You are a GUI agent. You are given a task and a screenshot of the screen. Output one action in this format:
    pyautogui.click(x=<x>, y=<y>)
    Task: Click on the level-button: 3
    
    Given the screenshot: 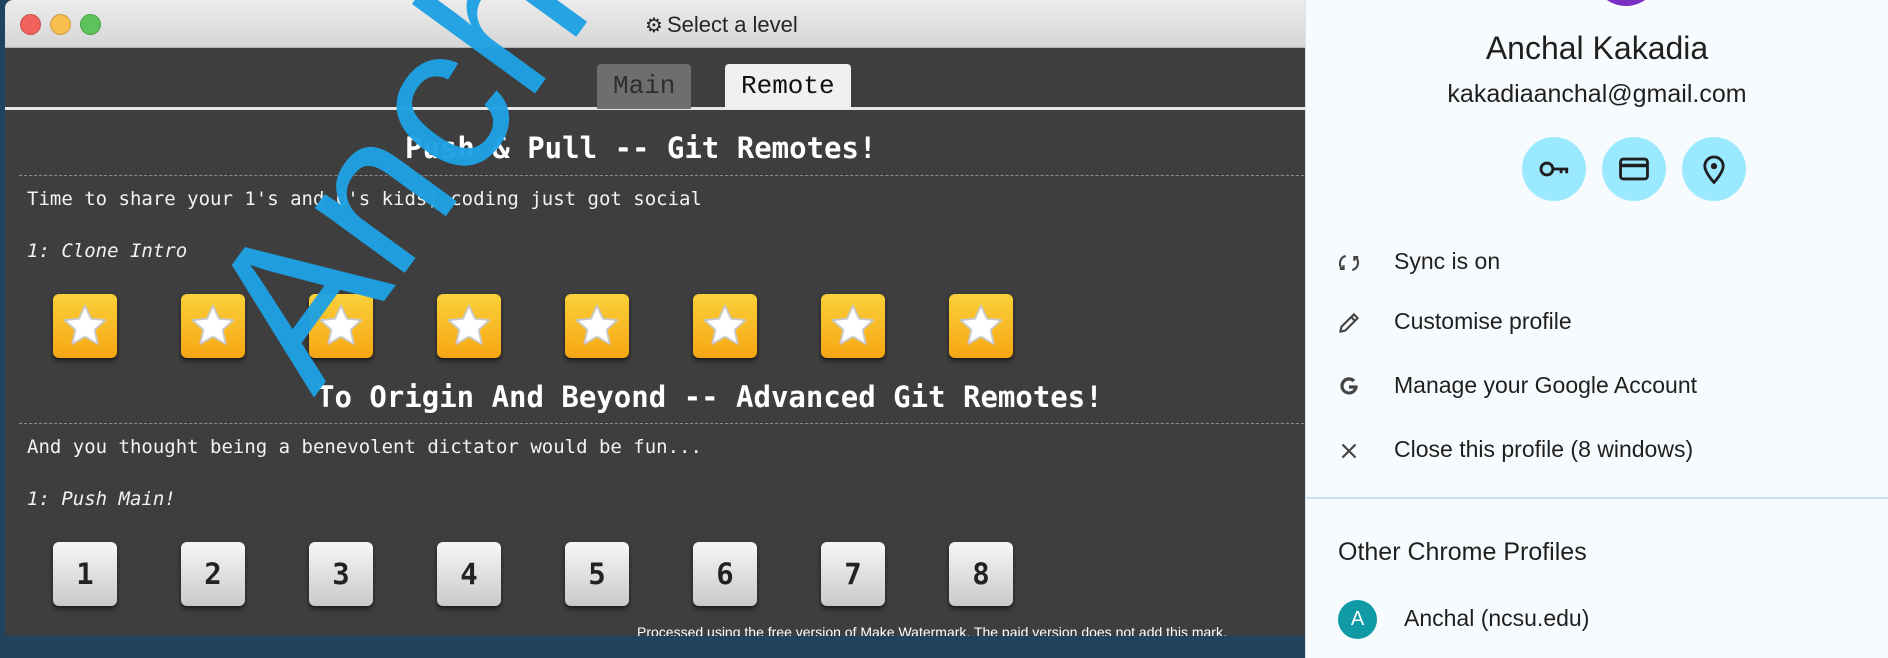 What is the action you would take?
    pyautogui.click(x=341, y=574)
    